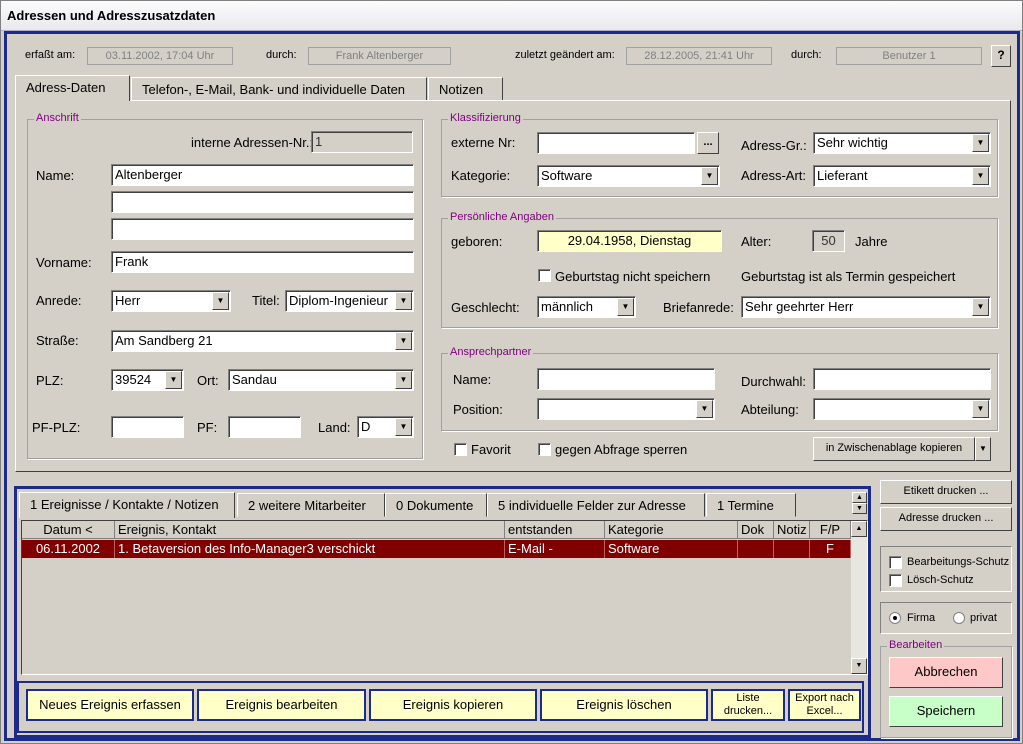 Image resolution: width=1023 pixels, height=744 pixels. Describe the element at coordinates (385, 427) in the screenshot. I see `land-select: D ▼` at that location.